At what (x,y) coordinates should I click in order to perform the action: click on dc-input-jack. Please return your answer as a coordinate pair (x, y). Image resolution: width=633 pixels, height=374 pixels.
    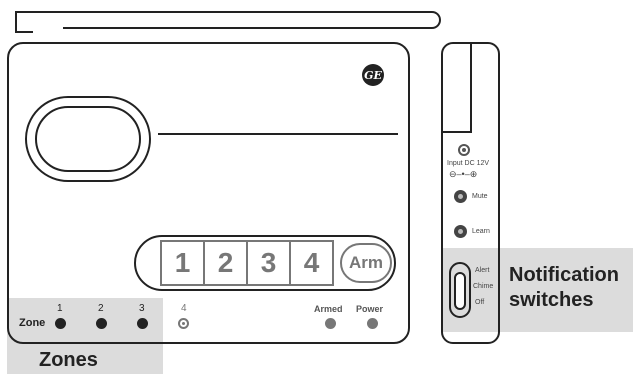
    Looking at the image, I should click on (464, 150).